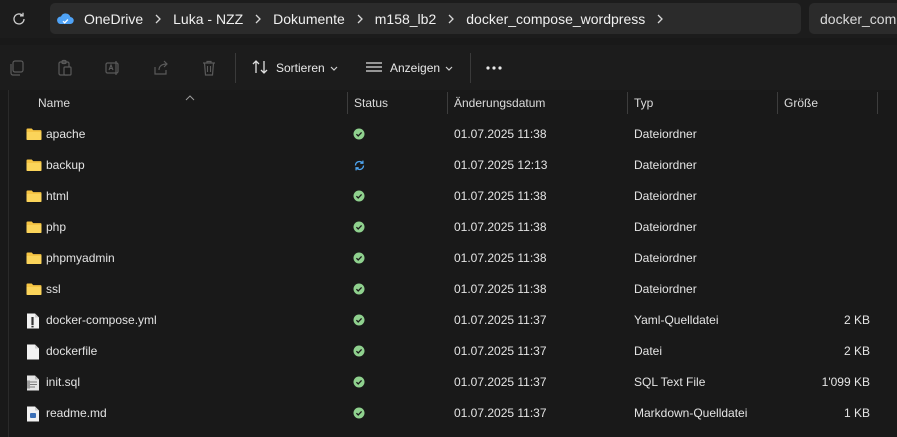  Describe the element at coordinates (453, 351) in the screenshot. I see `file-row: dockerfile 01.07.2025 11:37 Datei 2 KB` at that location.